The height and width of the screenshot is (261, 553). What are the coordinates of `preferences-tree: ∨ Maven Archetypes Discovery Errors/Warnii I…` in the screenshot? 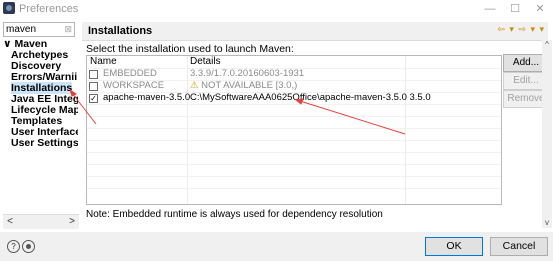 It's located at (40, 125).